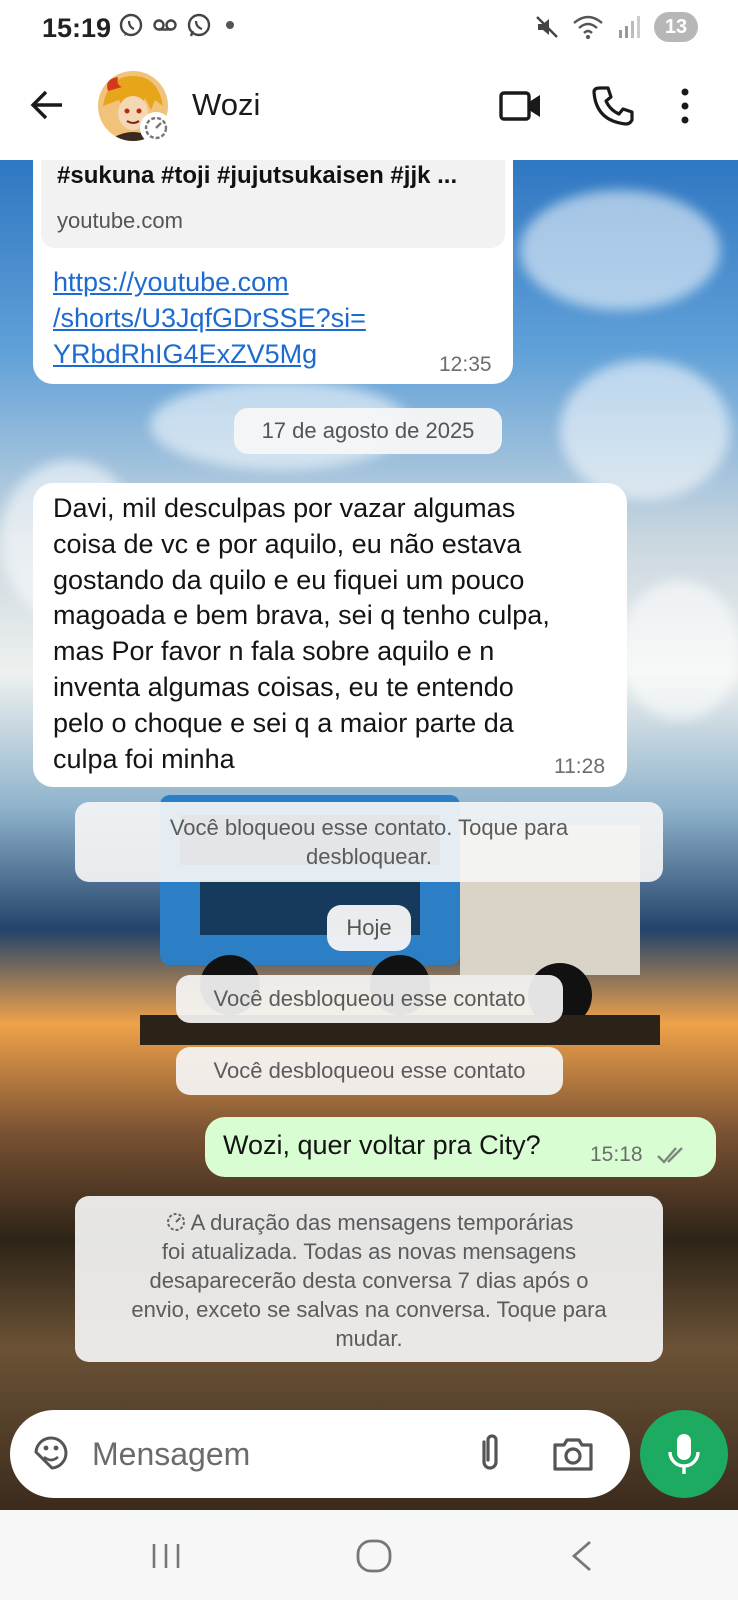  I want to click on signal-icon, so click(629, 27).